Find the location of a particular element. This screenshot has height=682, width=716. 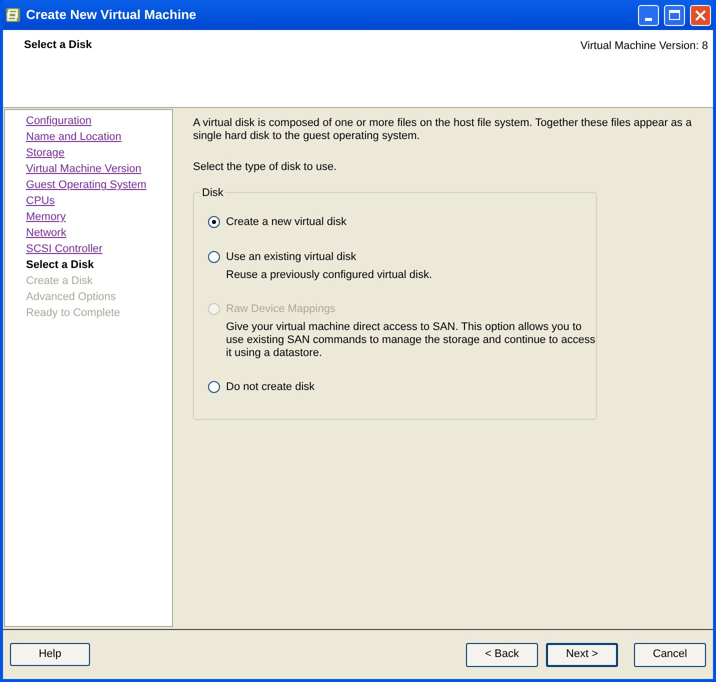

close-icon is located at coordinates (700, 15).